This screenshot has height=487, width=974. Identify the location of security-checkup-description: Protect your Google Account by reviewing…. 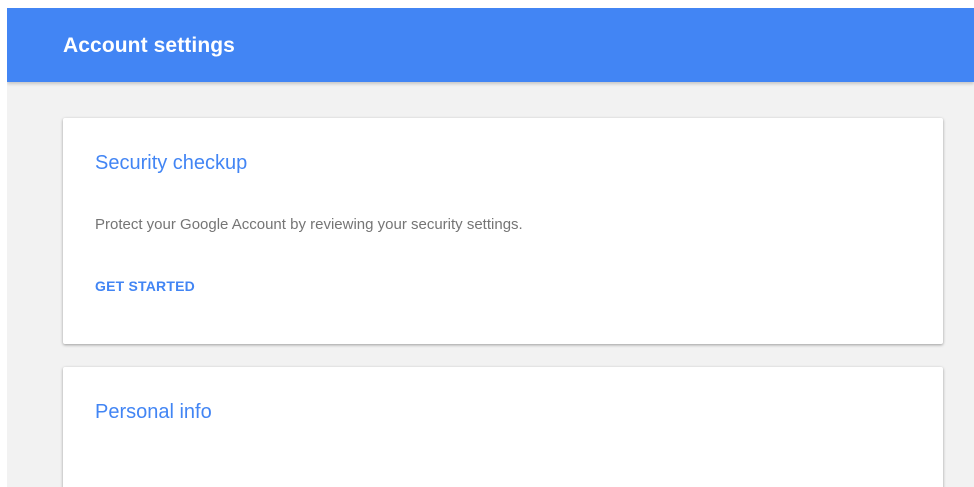
(309, 224).